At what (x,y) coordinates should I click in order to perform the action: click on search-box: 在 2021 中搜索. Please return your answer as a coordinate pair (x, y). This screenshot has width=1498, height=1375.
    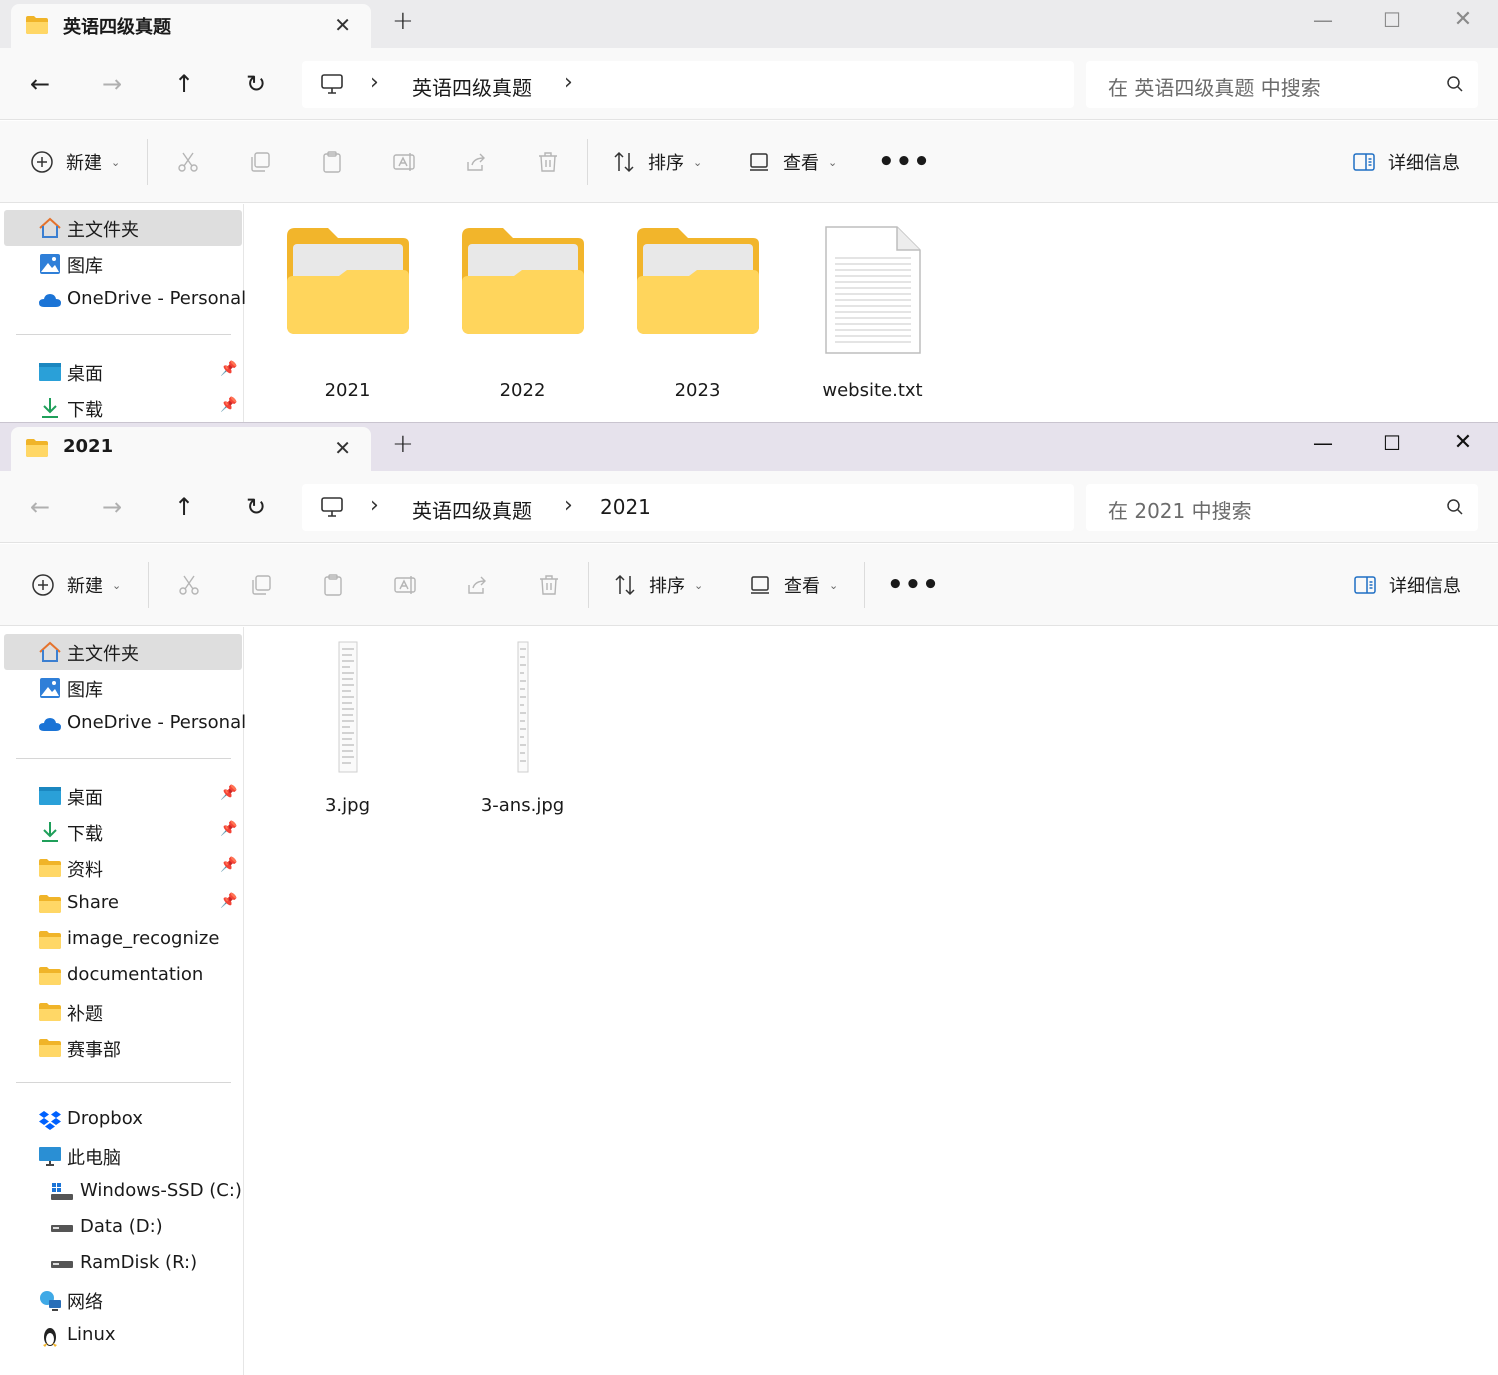
    Looking at the image, I should click on (1282, 507).